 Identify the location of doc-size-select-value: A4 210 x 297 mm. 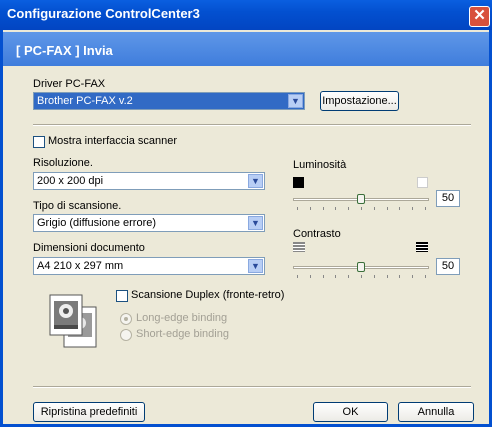
(80, 266).